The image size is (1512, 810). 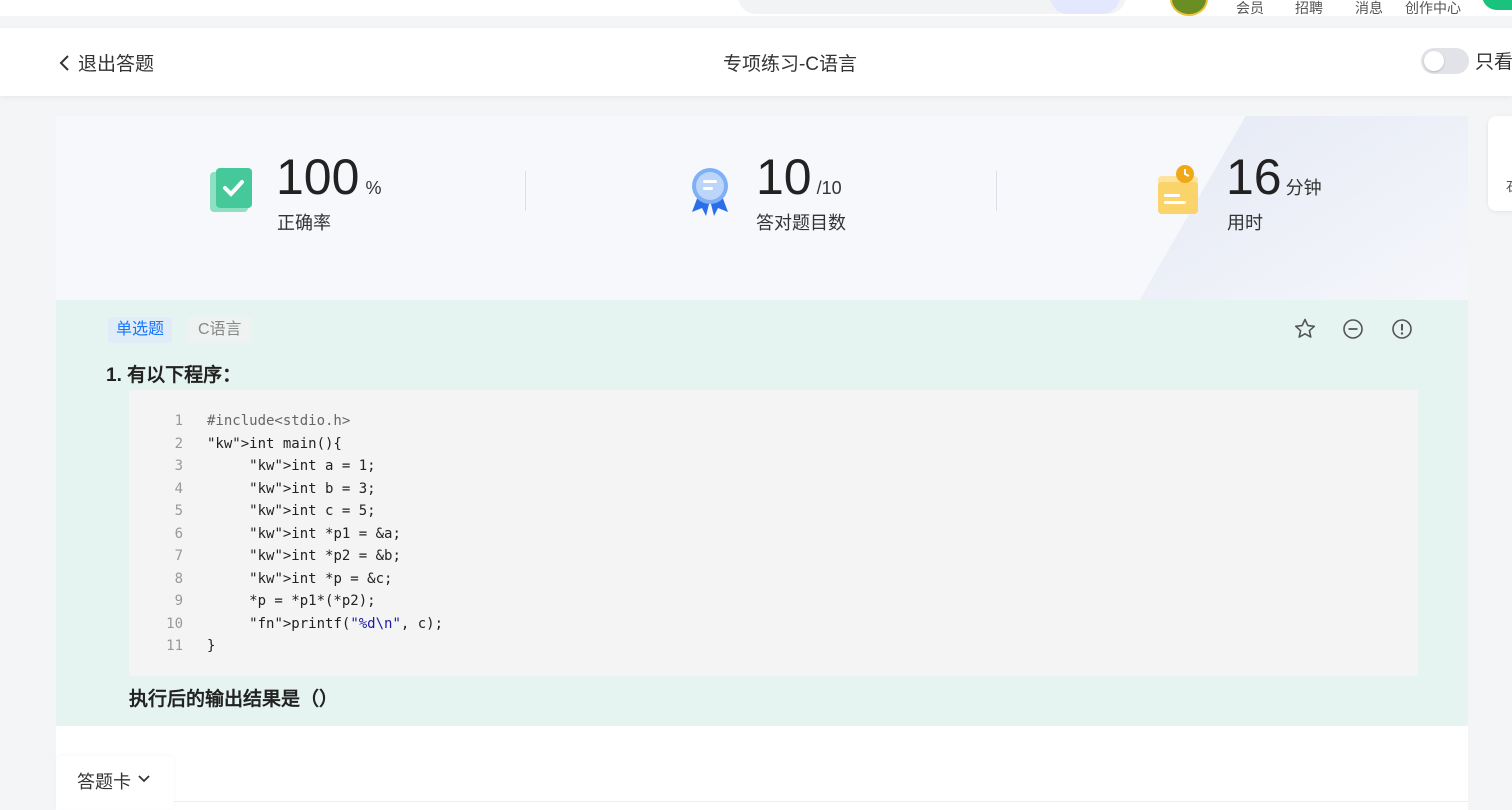 What do you see at coordinates (274, 443) in the screenshot?
I see `code-text: "kw">int main(){` at bounding box center [274, 443].